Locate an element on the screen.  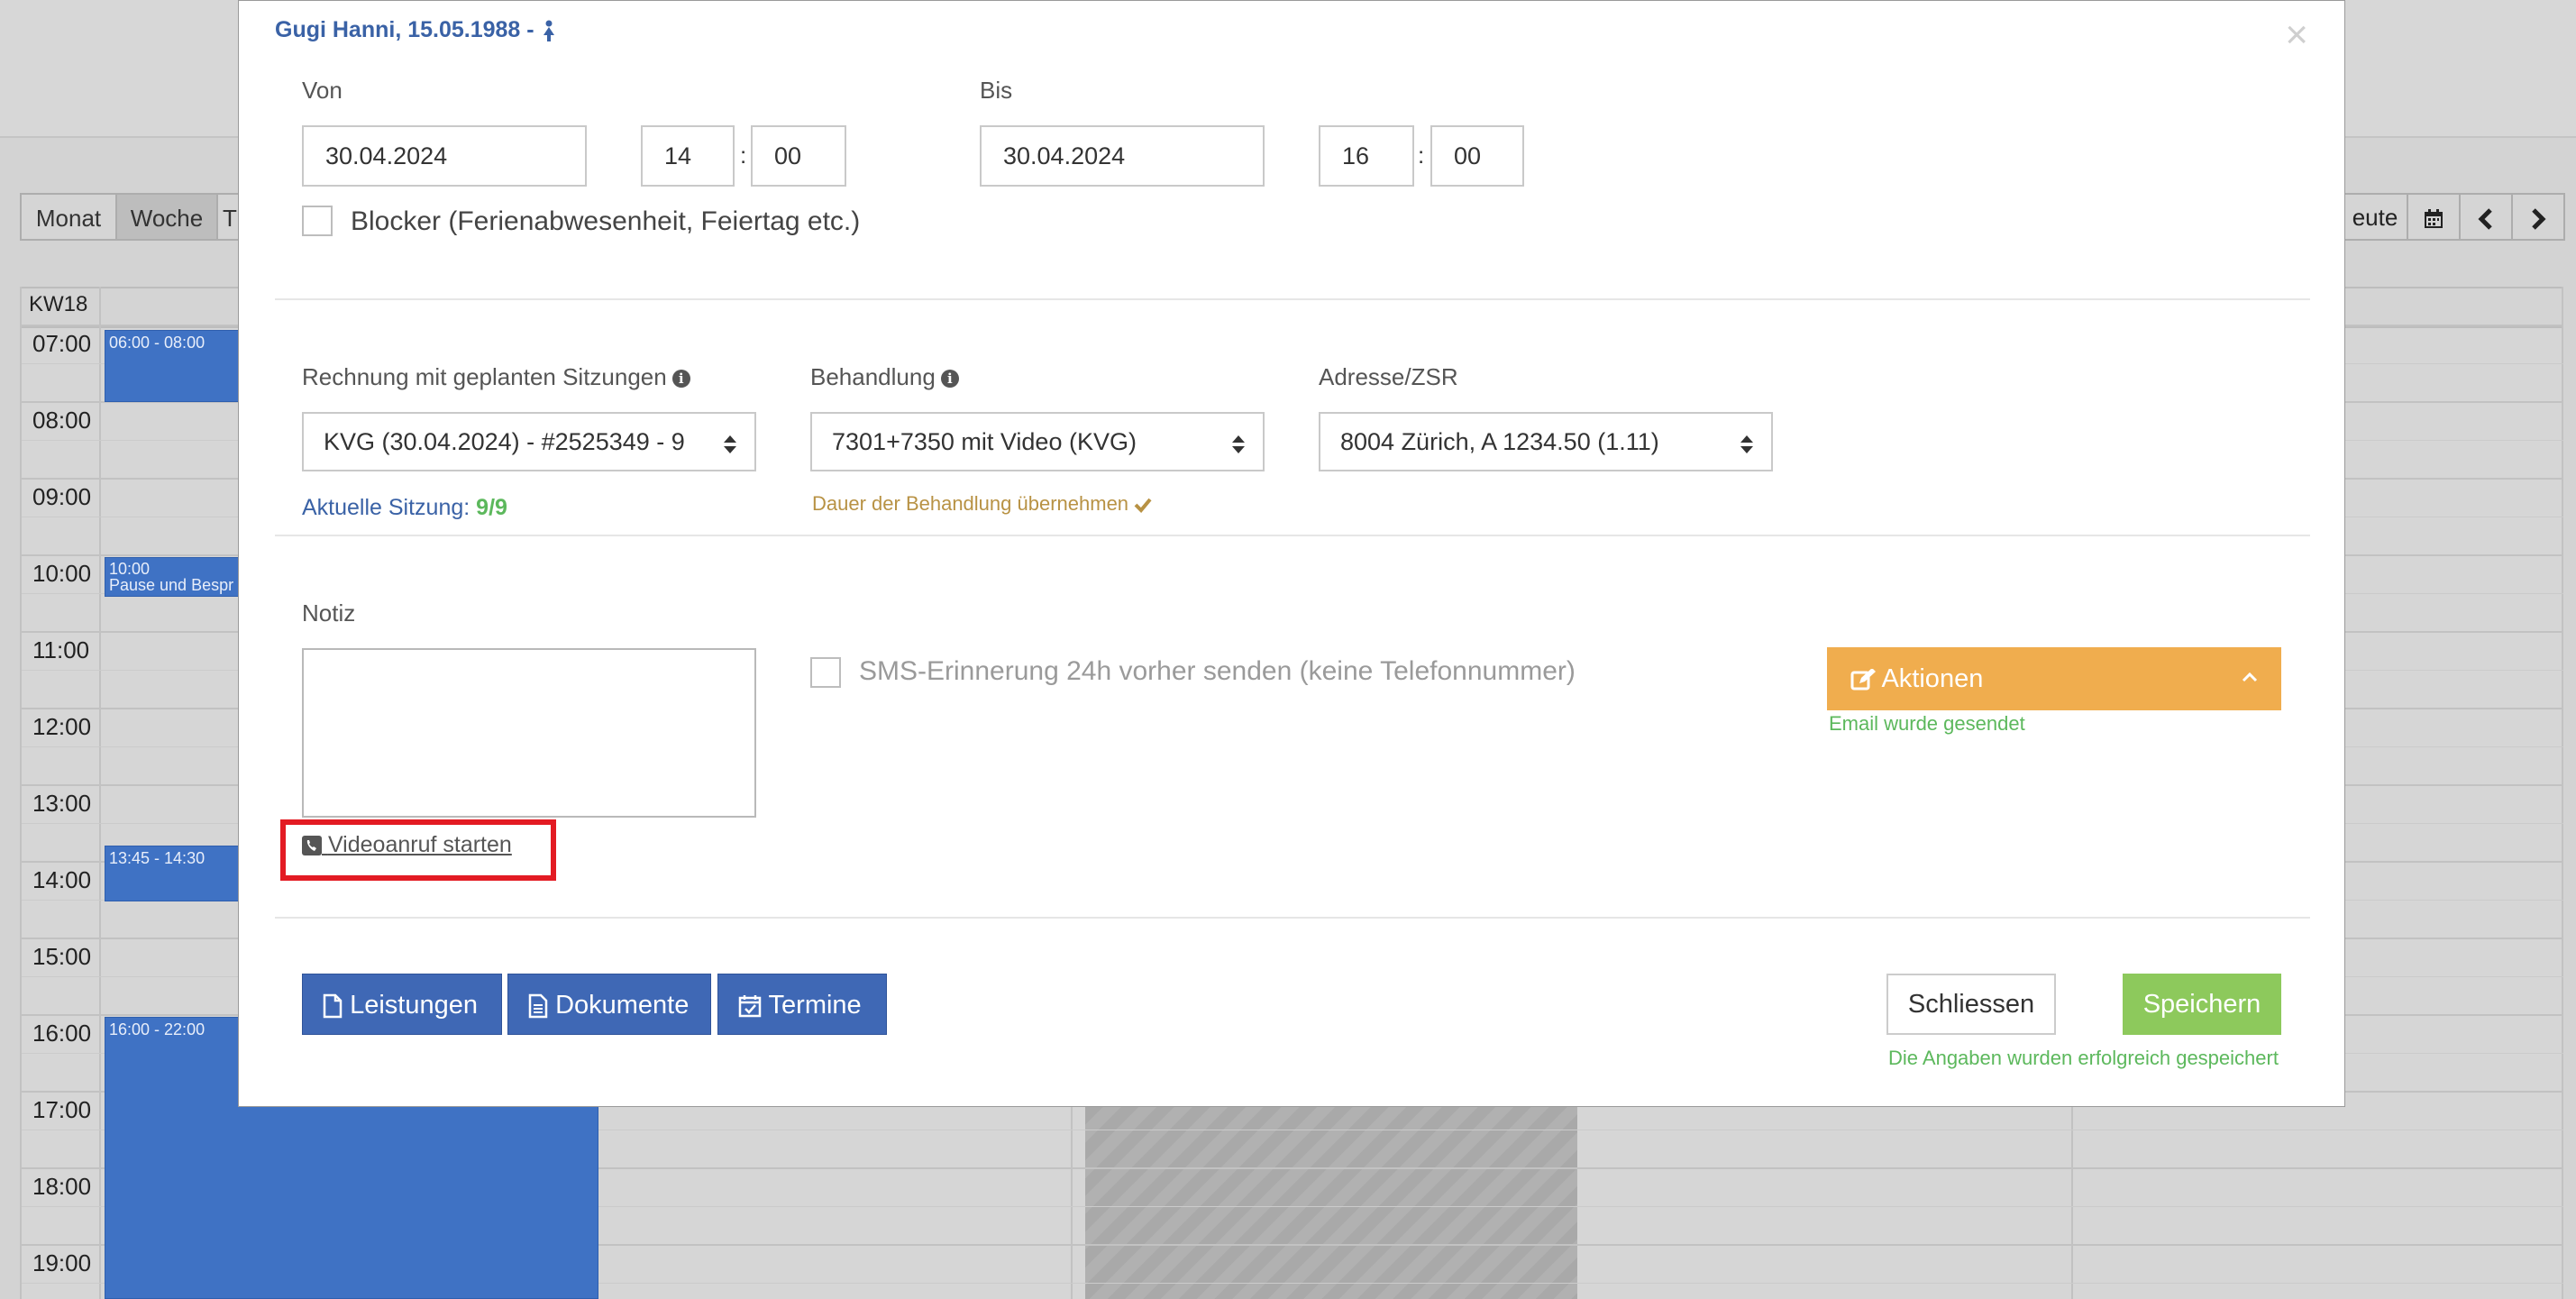
blocked-area is located at coordinates (1331, 1203).